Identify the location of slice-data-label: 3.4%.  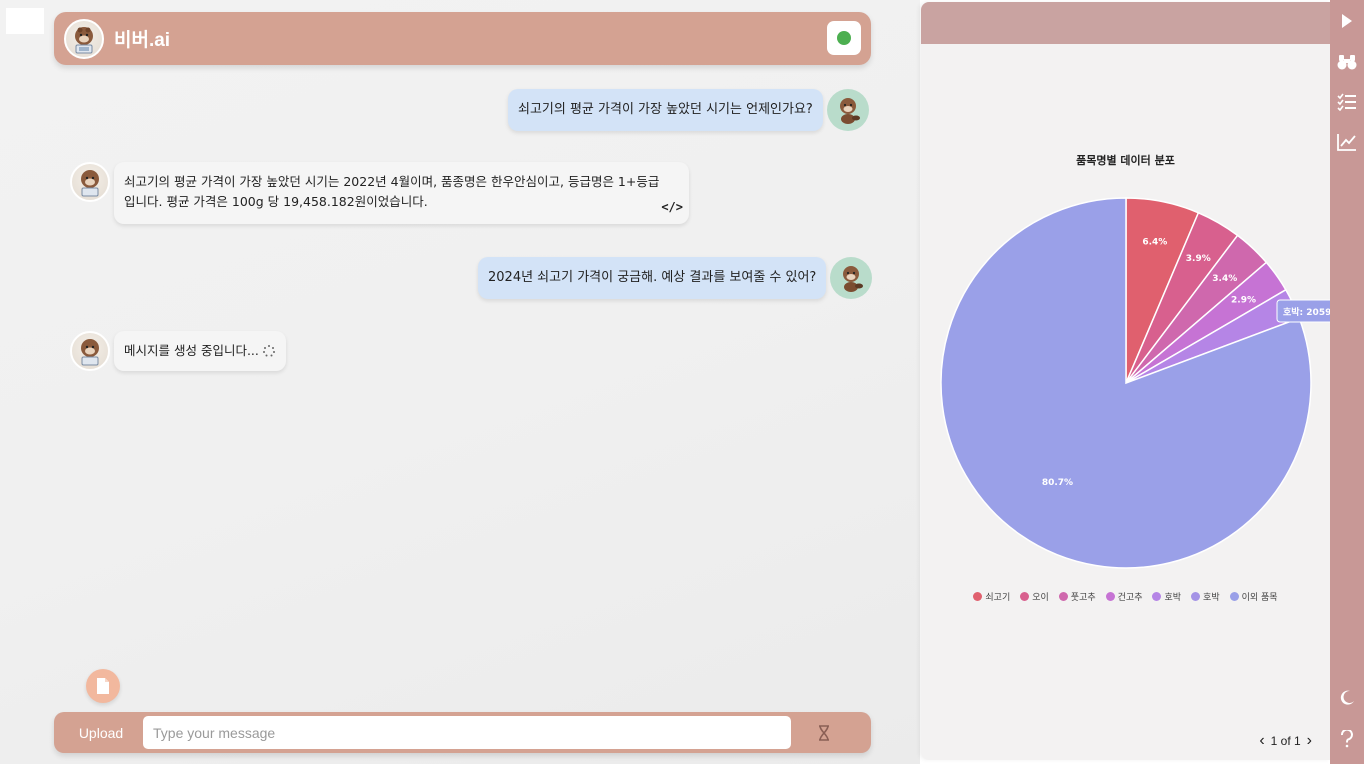
(1224, 279).